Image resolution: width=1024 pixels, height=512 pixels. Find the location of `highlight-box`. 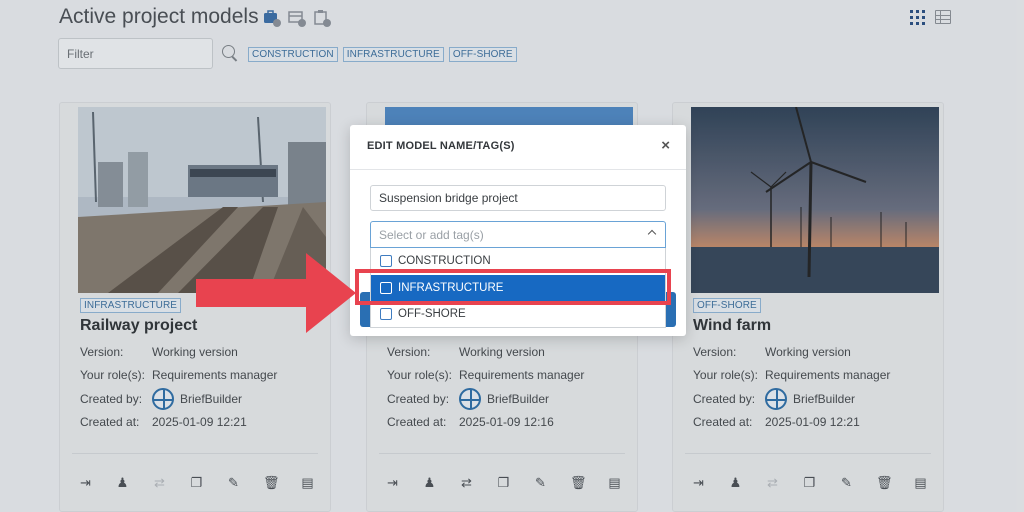

highlight-box is located at coordinates (513, 287).